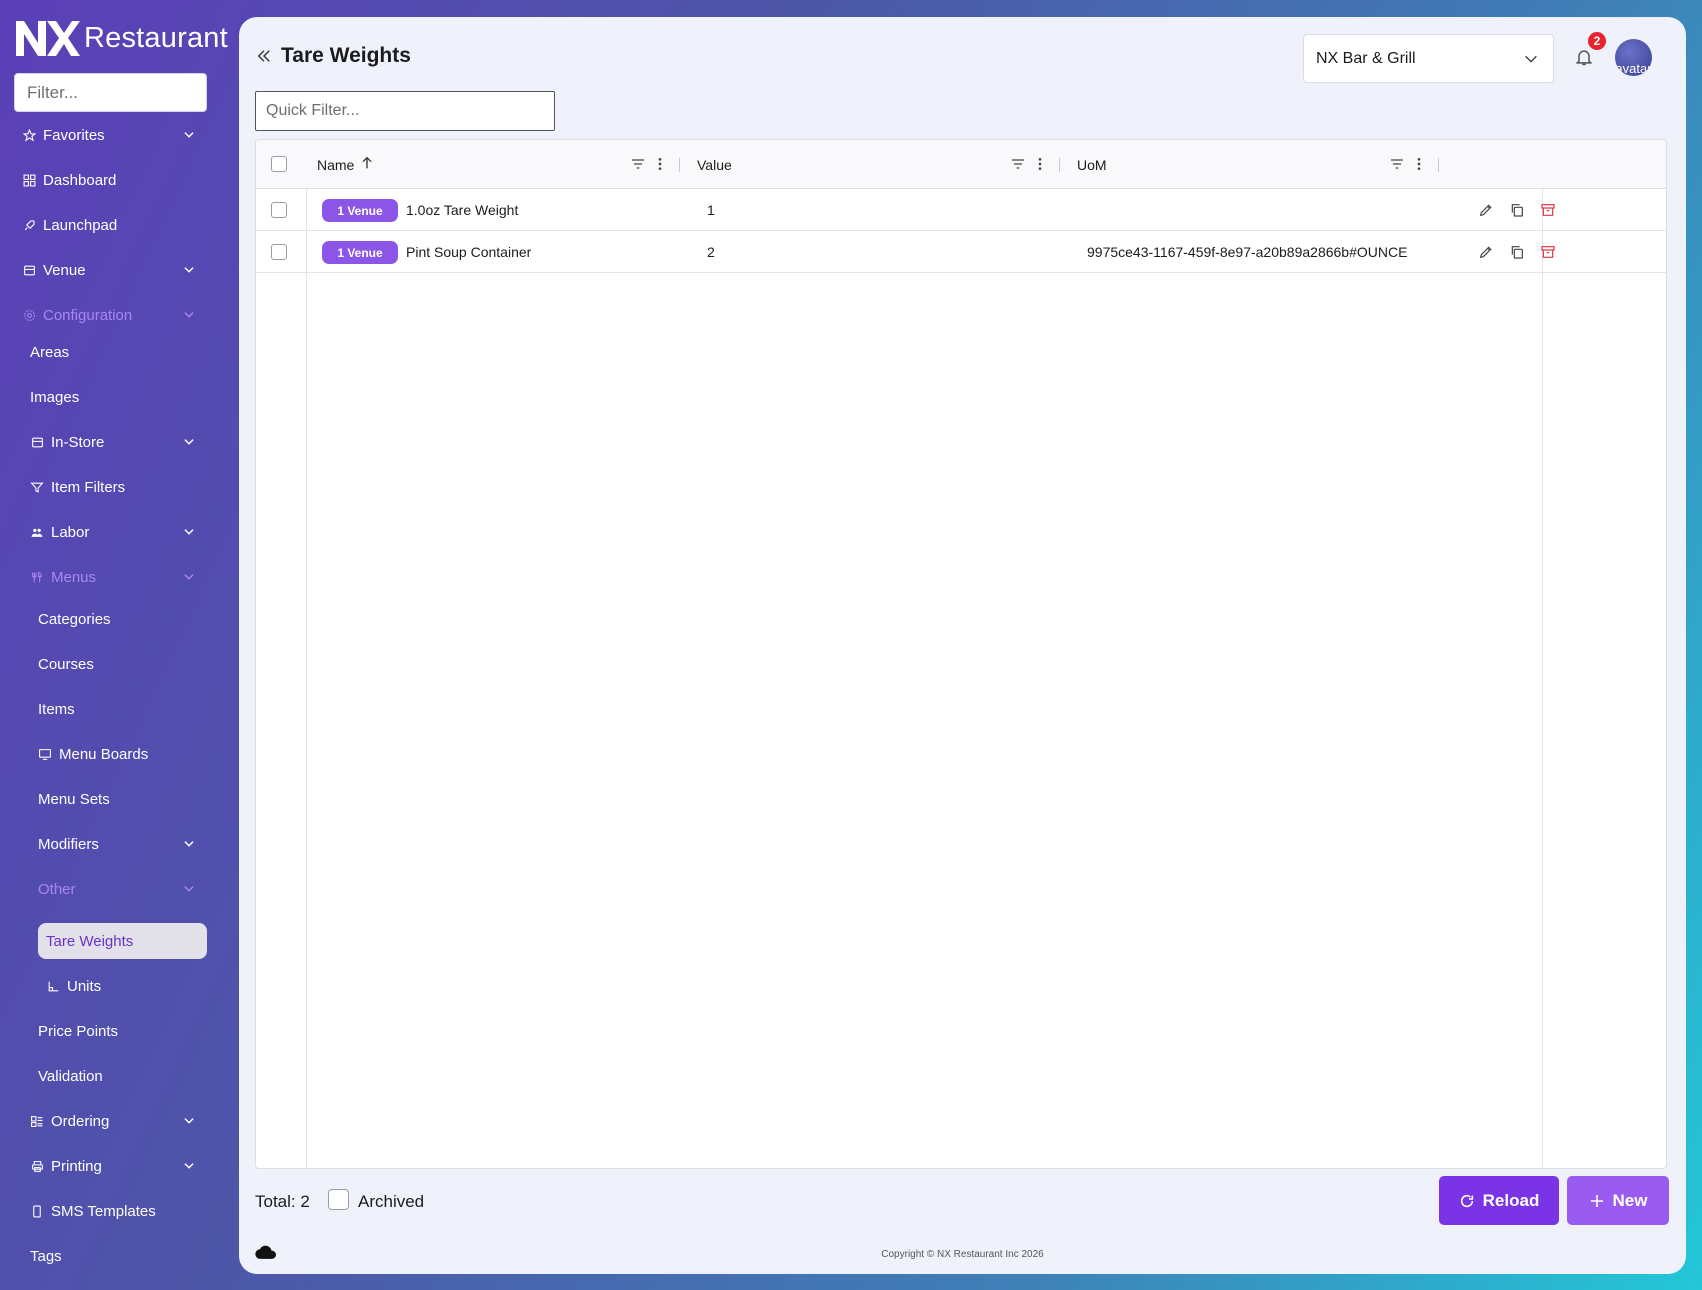 The width and height of the screenshot is (1702, 1290). Describe the element at coordinates (63, 135) in the screenshot. I see `sidebar-item-favorites: Favorites` at that location.